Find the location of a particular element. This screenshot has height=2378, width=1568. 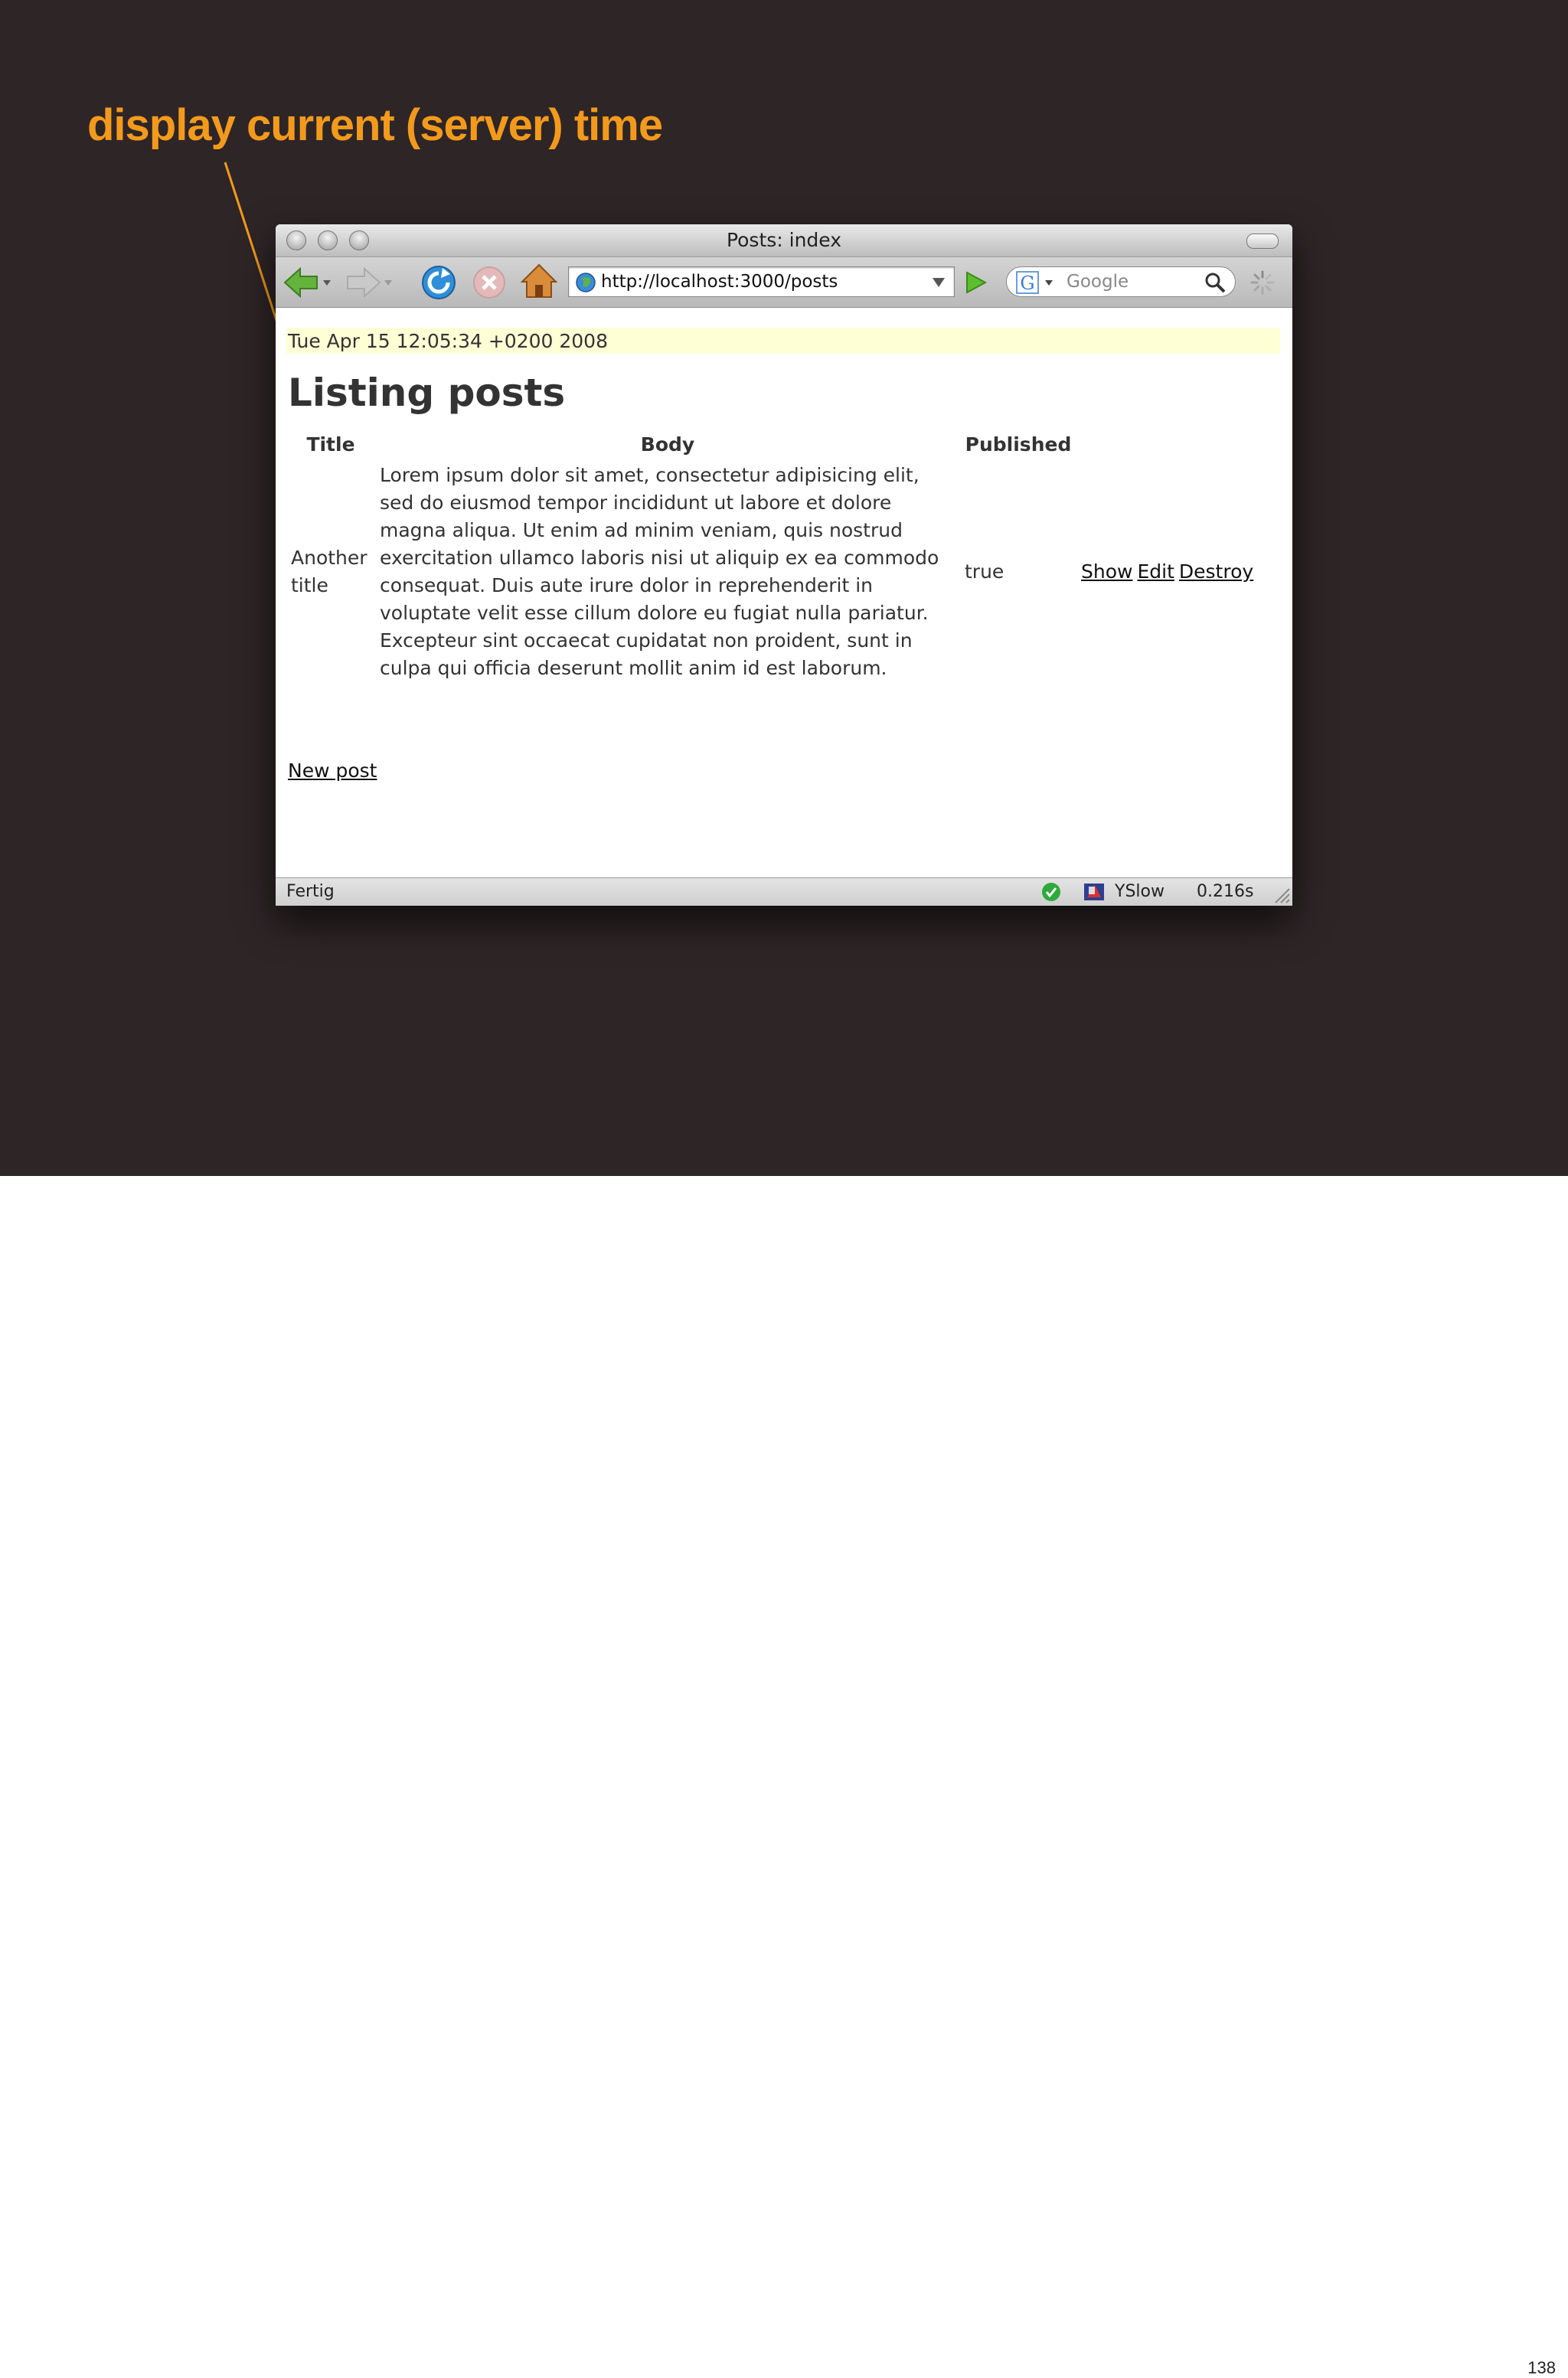

destroy-link: Destroy is located at coordinates (1216, 571).